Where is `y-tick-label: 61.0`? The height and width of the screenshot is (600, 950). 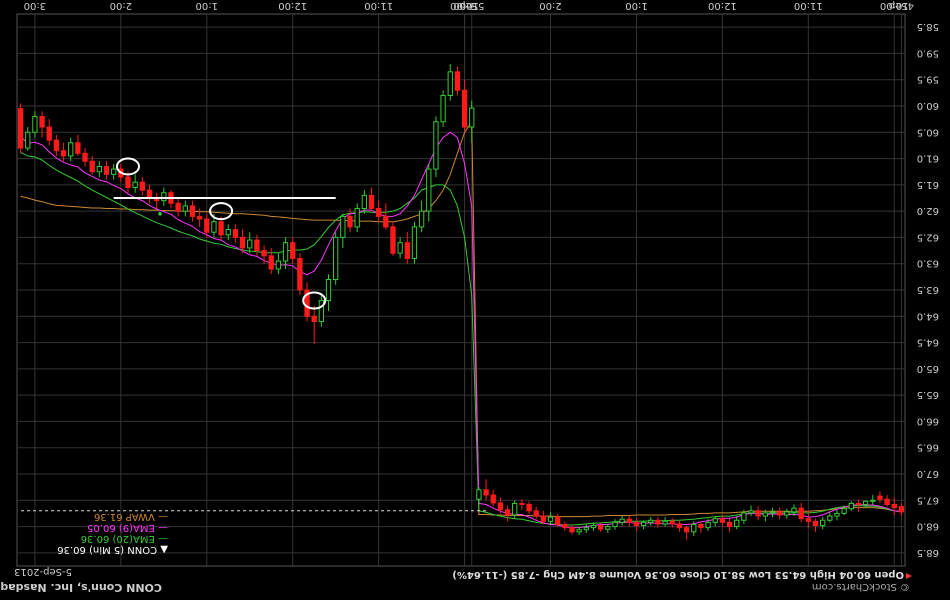
y-tick-label: 61.0 is located at coordinates (928, 158).